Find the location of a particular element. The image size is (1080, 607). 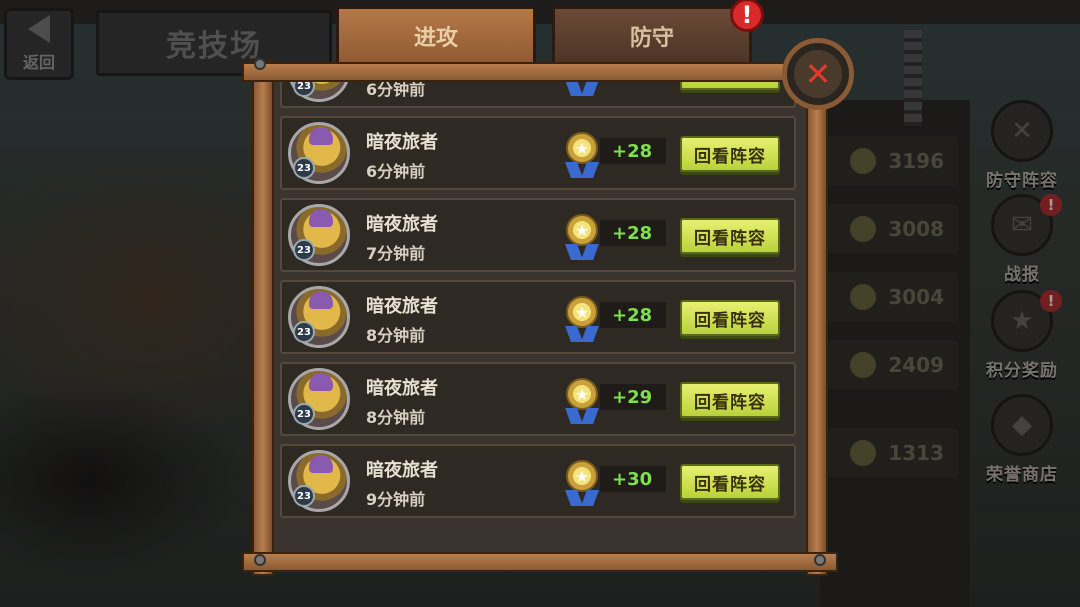

tab-label: 防守 is located at coordinates (651, 38).